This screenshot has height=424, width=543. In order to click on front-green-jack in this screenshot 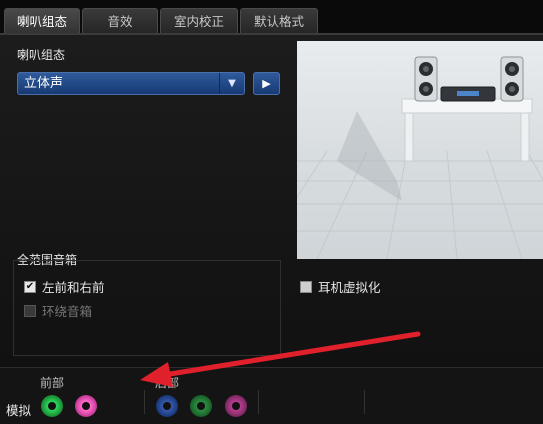, I will do `click(52, 406)`.